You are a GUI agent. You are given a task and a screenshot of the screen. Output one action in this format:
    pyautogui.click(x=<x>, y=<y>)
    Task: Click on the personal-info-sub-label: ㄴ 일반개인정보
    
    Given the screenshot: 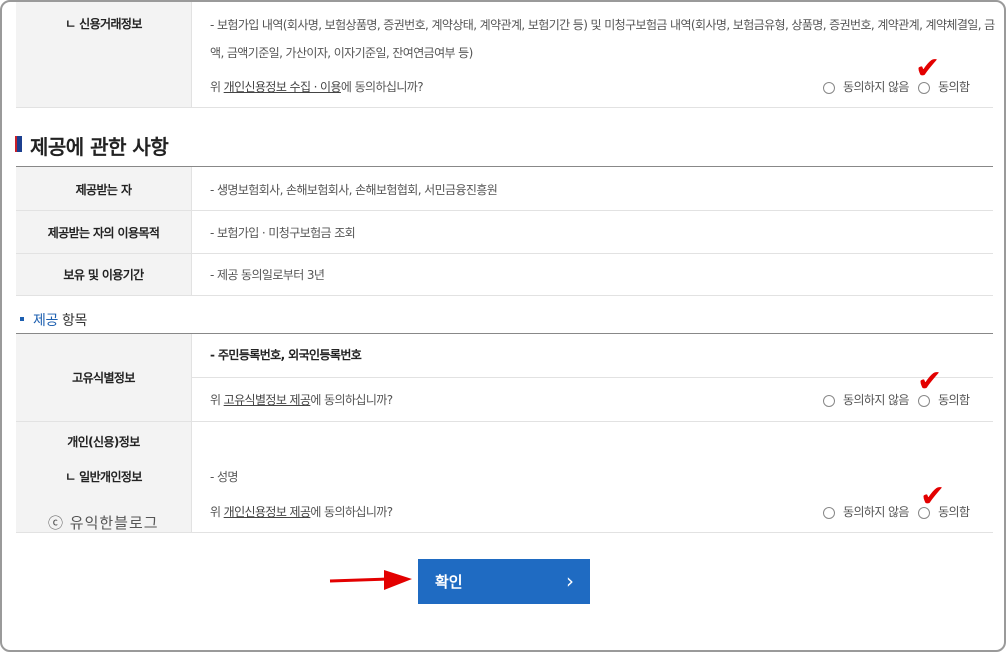 What is the action you would take?
    pyautogui.click(x=103, y=477)
    